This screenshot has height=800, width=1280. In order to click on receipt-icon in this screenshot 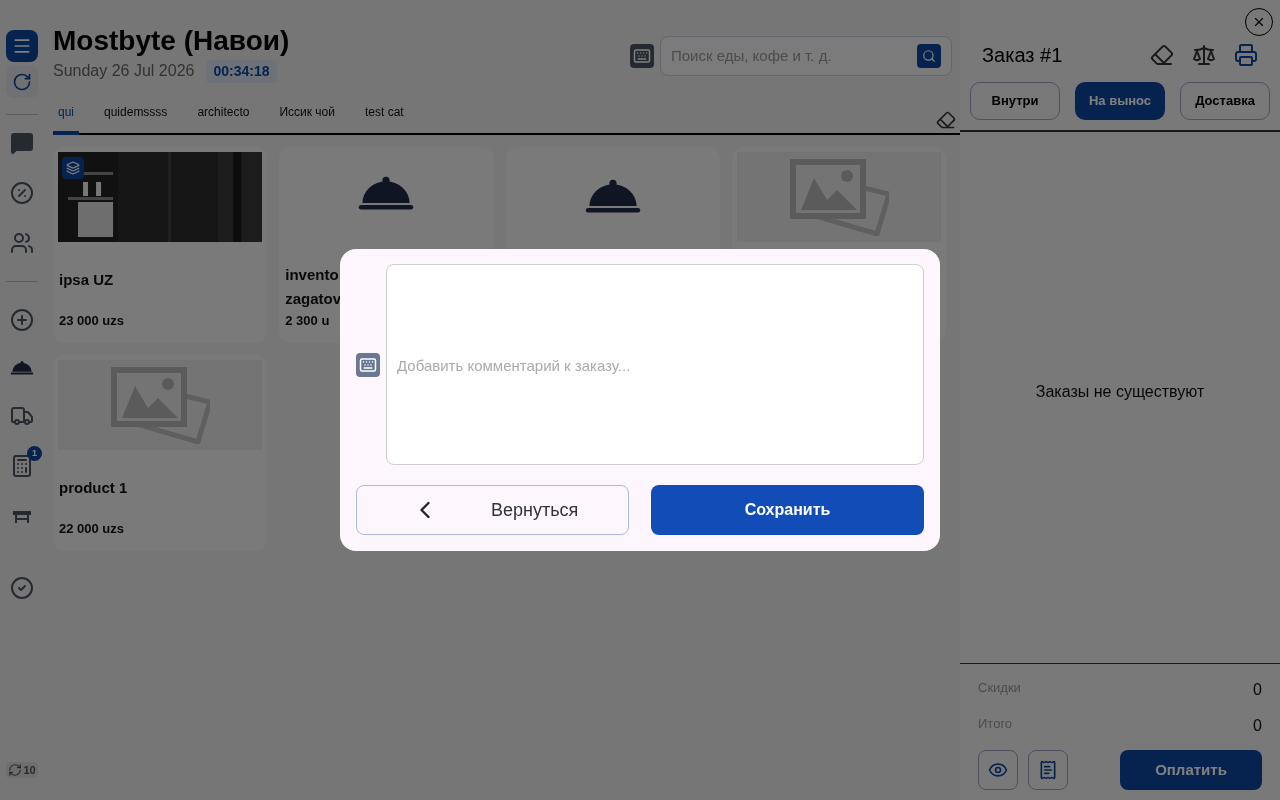, I will do `click(1048, 770)`.